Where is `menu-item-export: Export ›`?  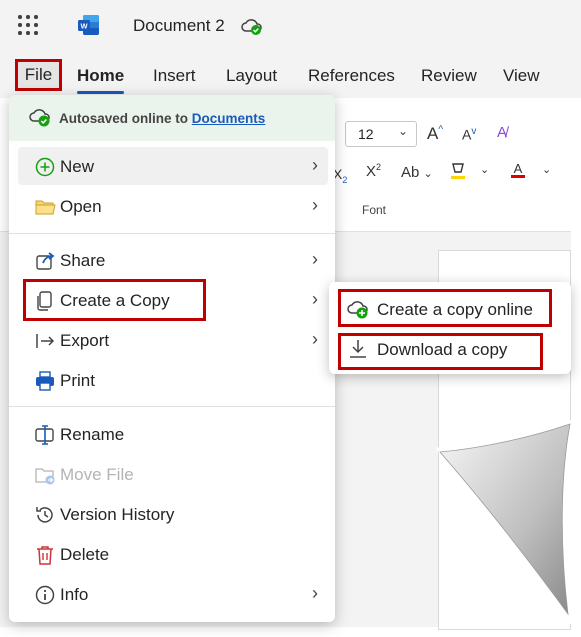 menu-item-export: Export › is located at coordinates (173, 340).